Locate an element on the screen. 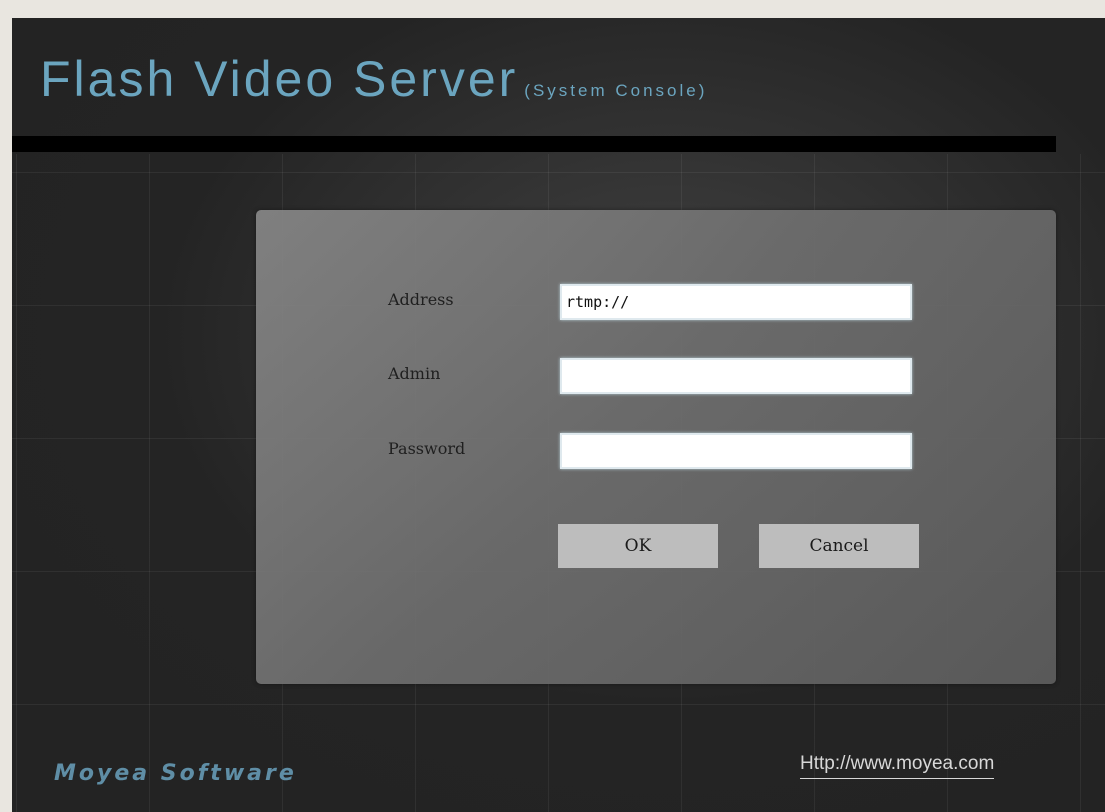 Image resolution: width=1105 pixels, height=812 pixels. website-link: Http://www.moyea.com is located at coordinates (897, 766).